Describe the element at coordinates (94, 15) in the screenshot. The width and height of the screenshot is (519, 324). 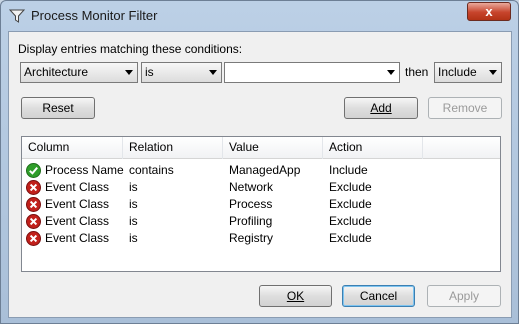
I see `window-title: Process Monitor Filter` at that location.